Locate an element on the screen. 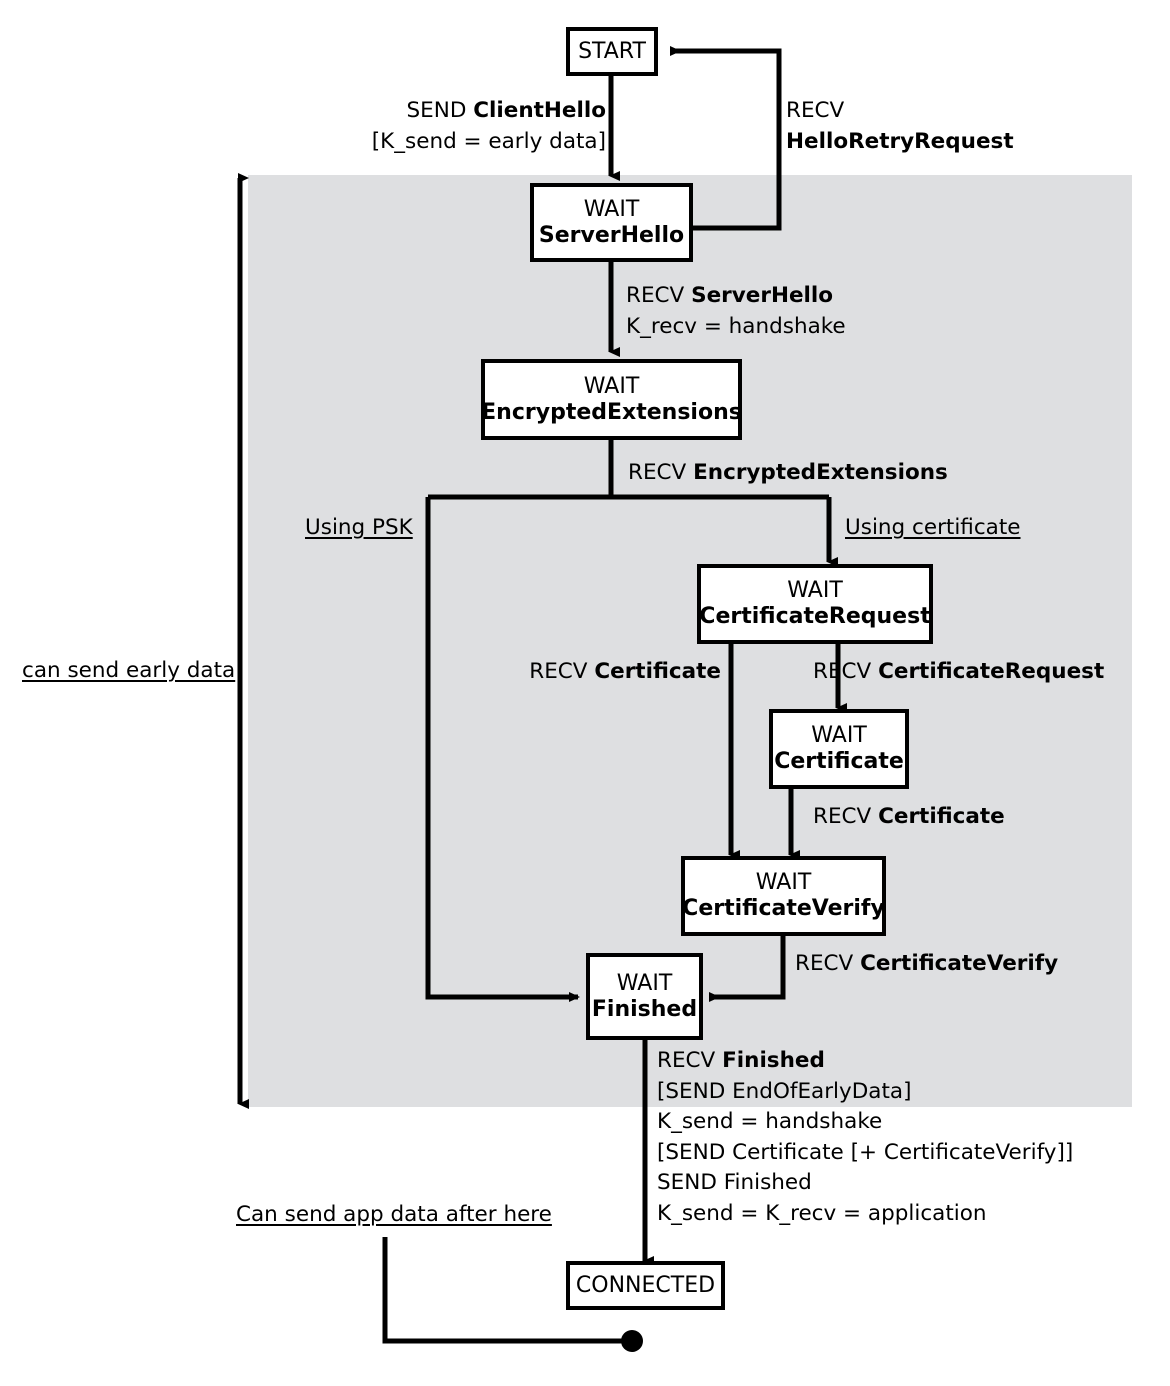  node-wait-certificaterequest-line1: WAIT is located at coordinates (815, 591).